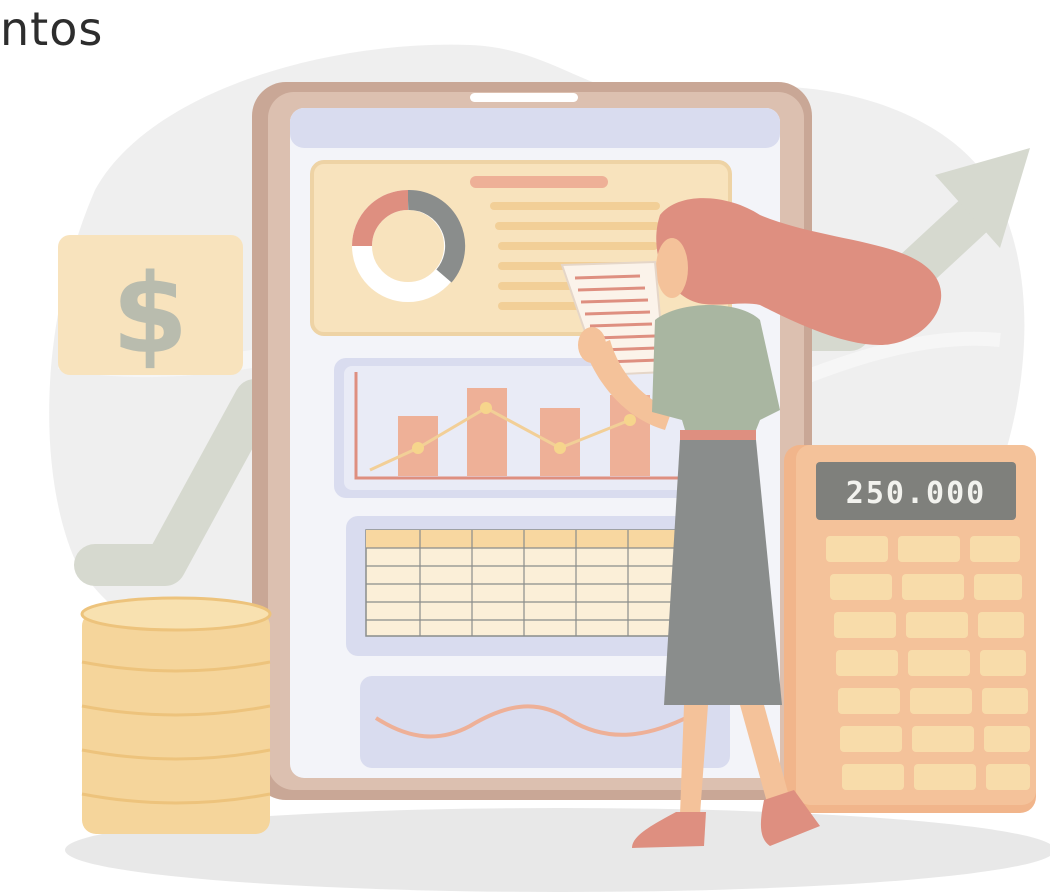 The height and width of the screenshot is (895, 1050). What do you see at coordinates (487, 432) in the screenshot?
I see `chart-bar` at bounding box center [487, 432].